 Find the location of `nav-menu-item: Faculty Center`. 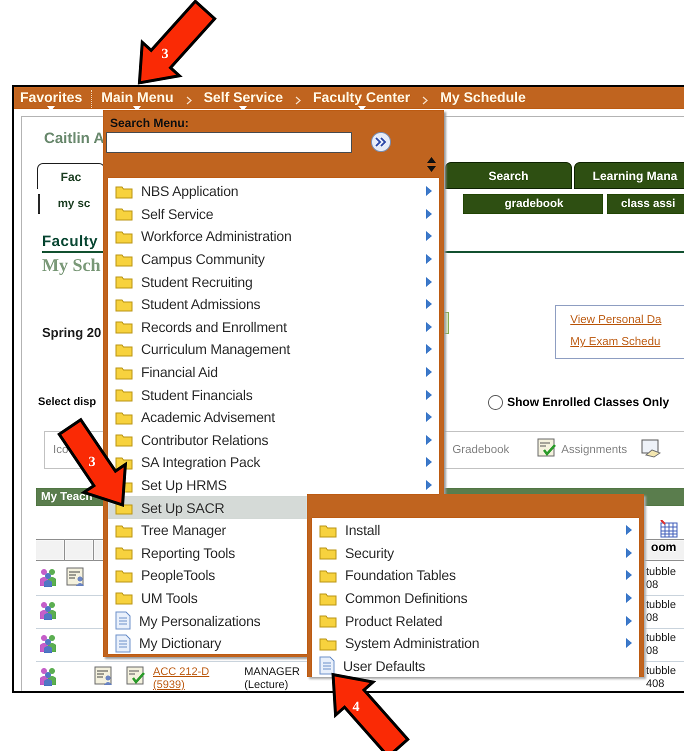

nav-menu-item: Faculty Center is located at coordinates (361, 98).